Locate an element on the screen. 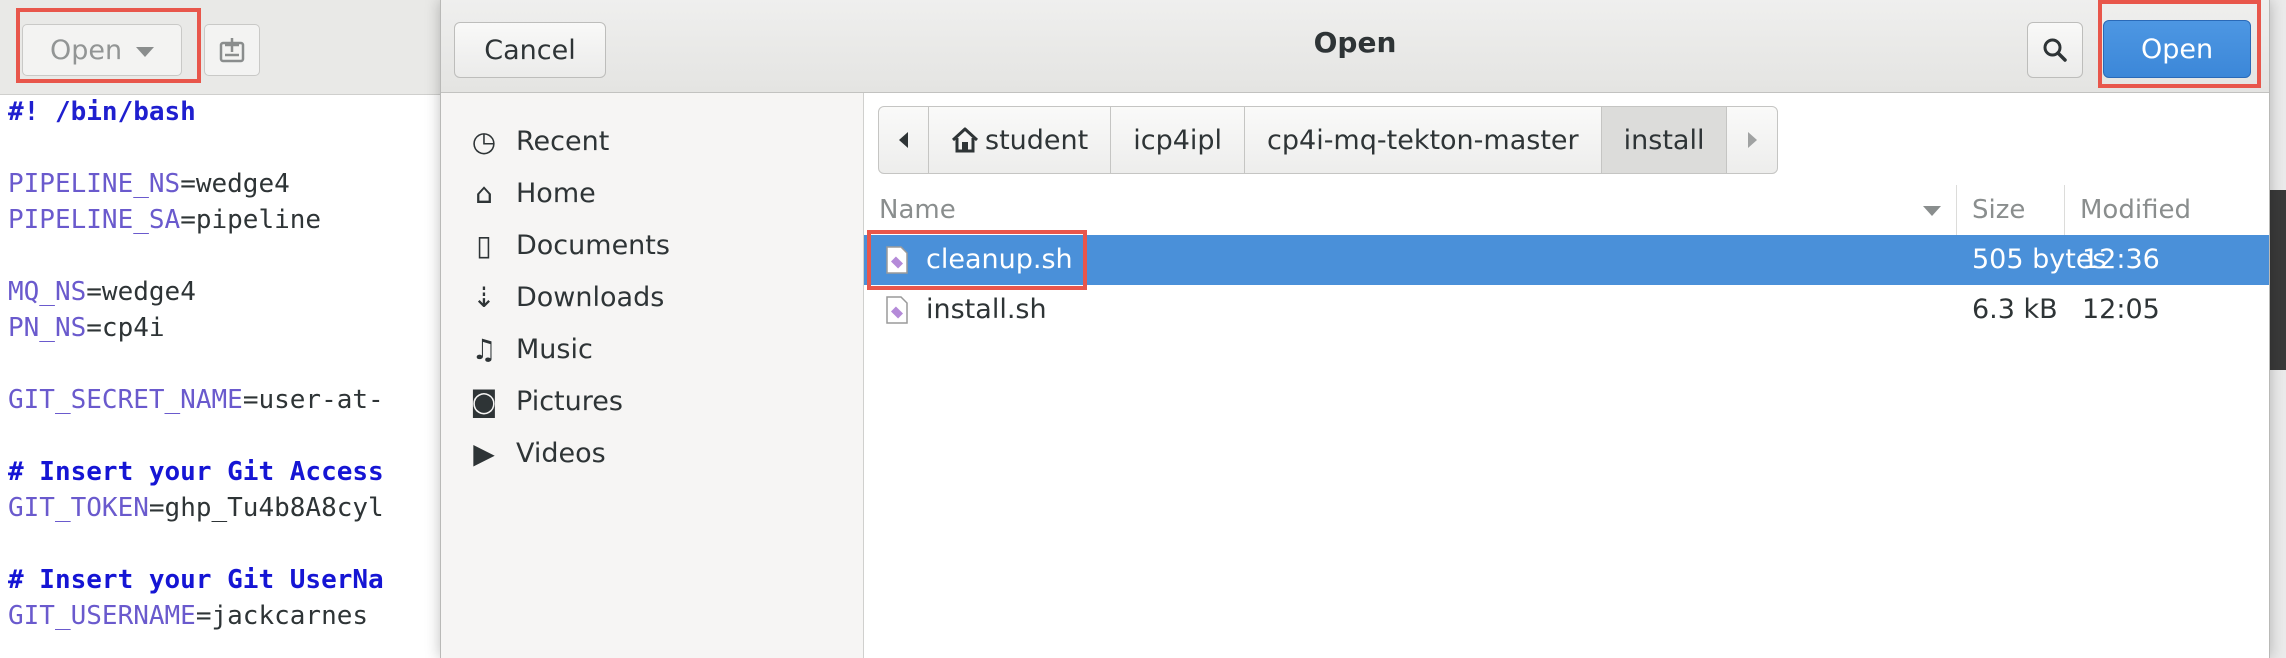 The width and height of the screenshot is (2286, 658). code-variable: PIPELINE_NS is located at coordinates (94, 184).